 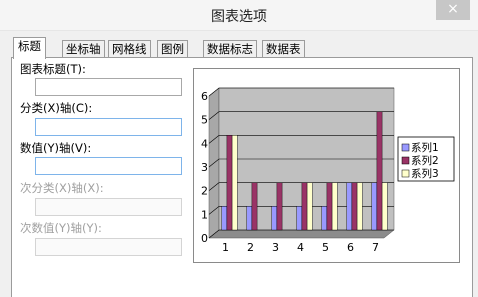 I want to click on x-tick-label: 2, so click(x=250, y=247).